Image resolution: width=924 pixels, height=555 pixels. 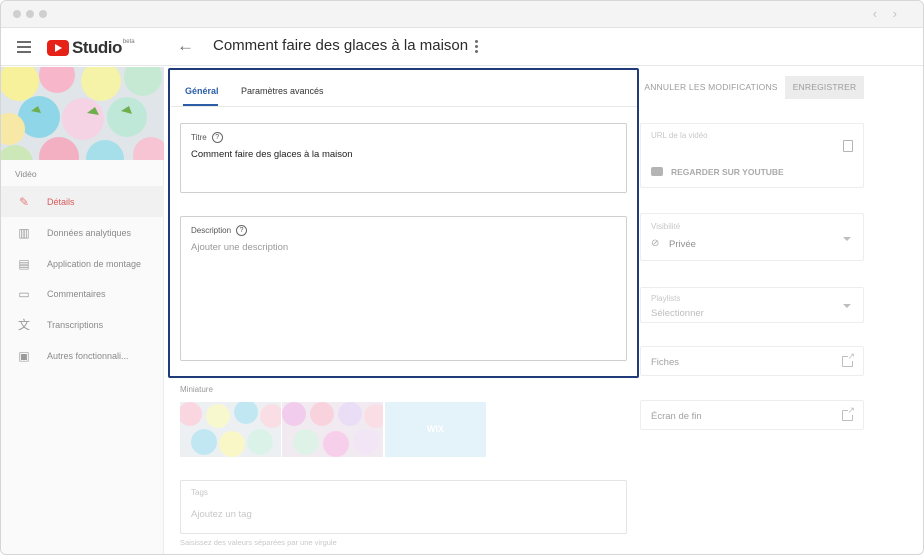 I want to click on sidebar-section-label: Vidéo, so click(x=26, y=174).